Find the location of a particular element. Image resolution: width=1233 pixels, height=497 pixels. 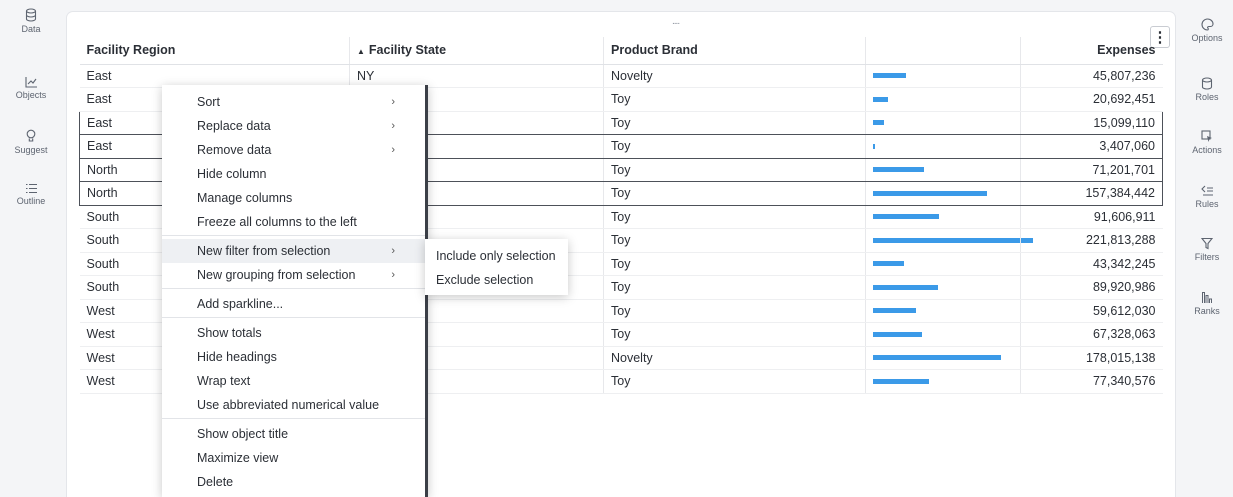

rail-label: Rules is located at coordinates (1207, 204).